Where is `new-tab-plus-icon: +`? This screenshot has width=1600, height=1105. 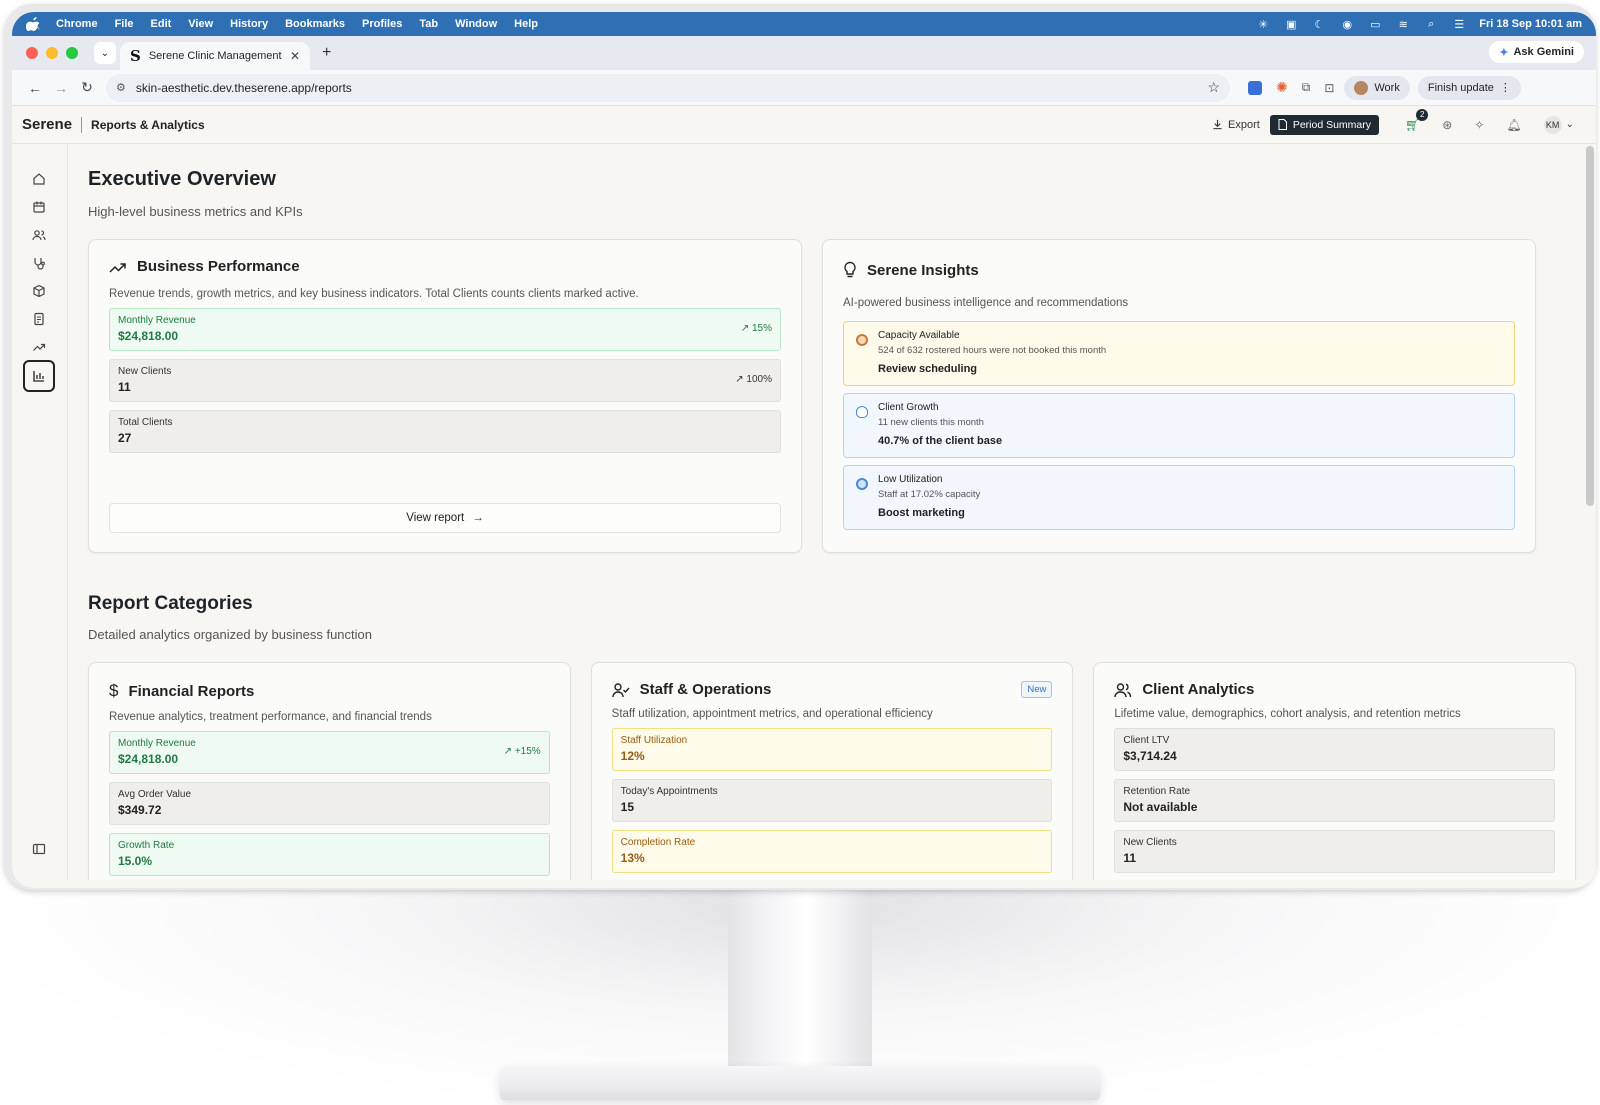
new-tab-plus-icon: + is located at coordinates (326, 53).